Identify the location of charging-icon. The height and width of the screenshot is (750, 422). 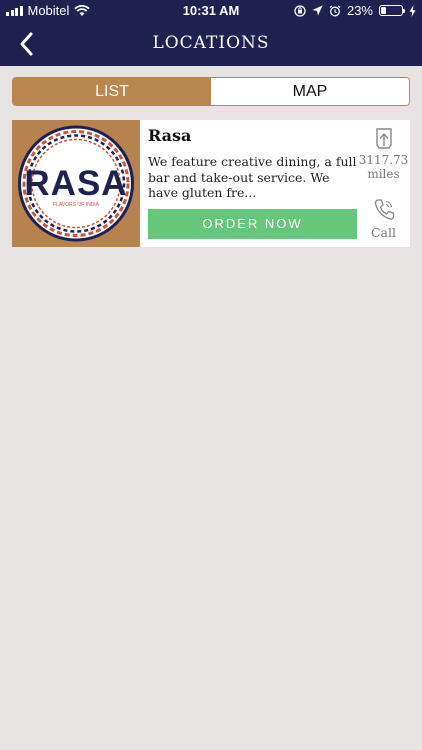
(412, 10).